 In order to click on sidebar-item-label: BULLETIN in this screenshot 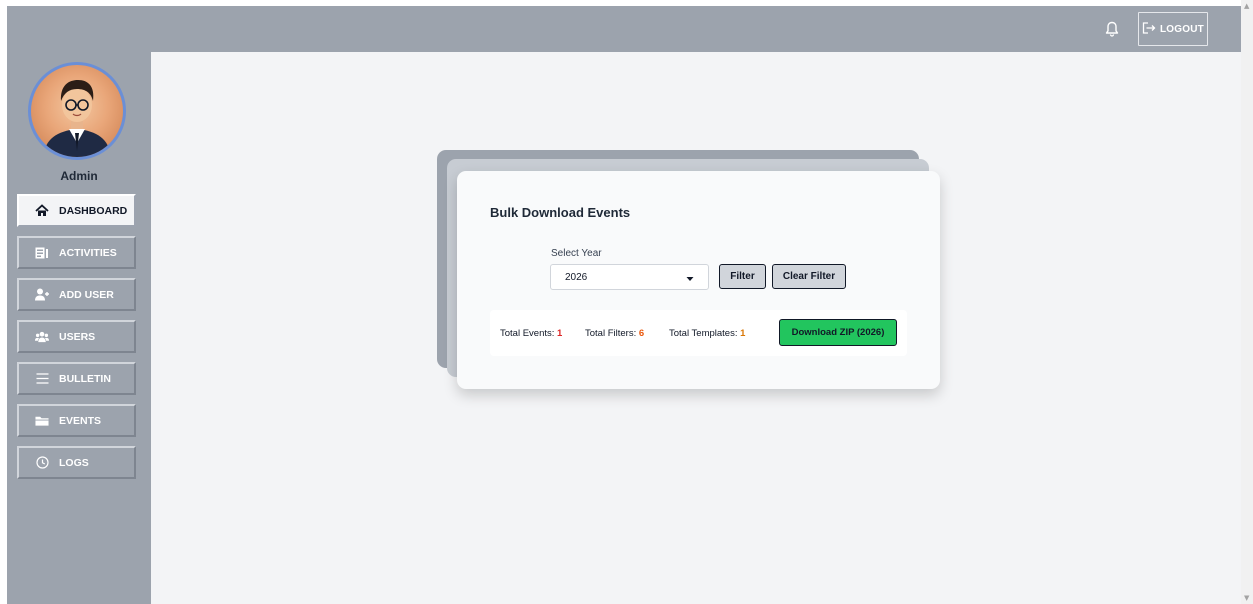, I will do `click(85, 378)`.